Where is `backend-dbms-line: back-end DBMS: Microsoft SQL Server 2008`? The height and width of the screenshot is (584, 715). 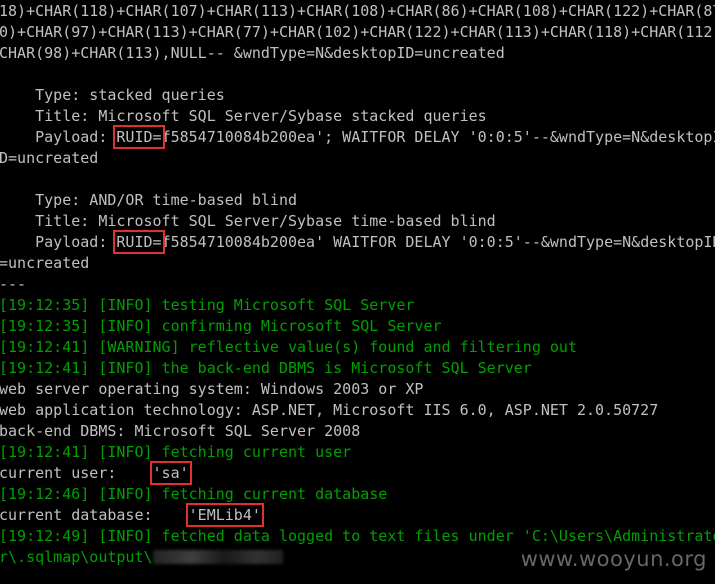 backend-dbms-line: back-end DBMS: Microsoft SQL Server 2008 is located at coordinates (180, 431).